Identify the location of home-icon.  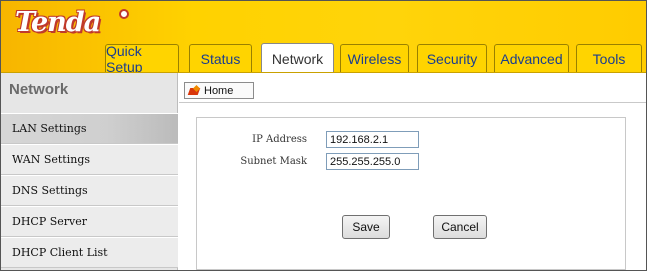
(195, 91).